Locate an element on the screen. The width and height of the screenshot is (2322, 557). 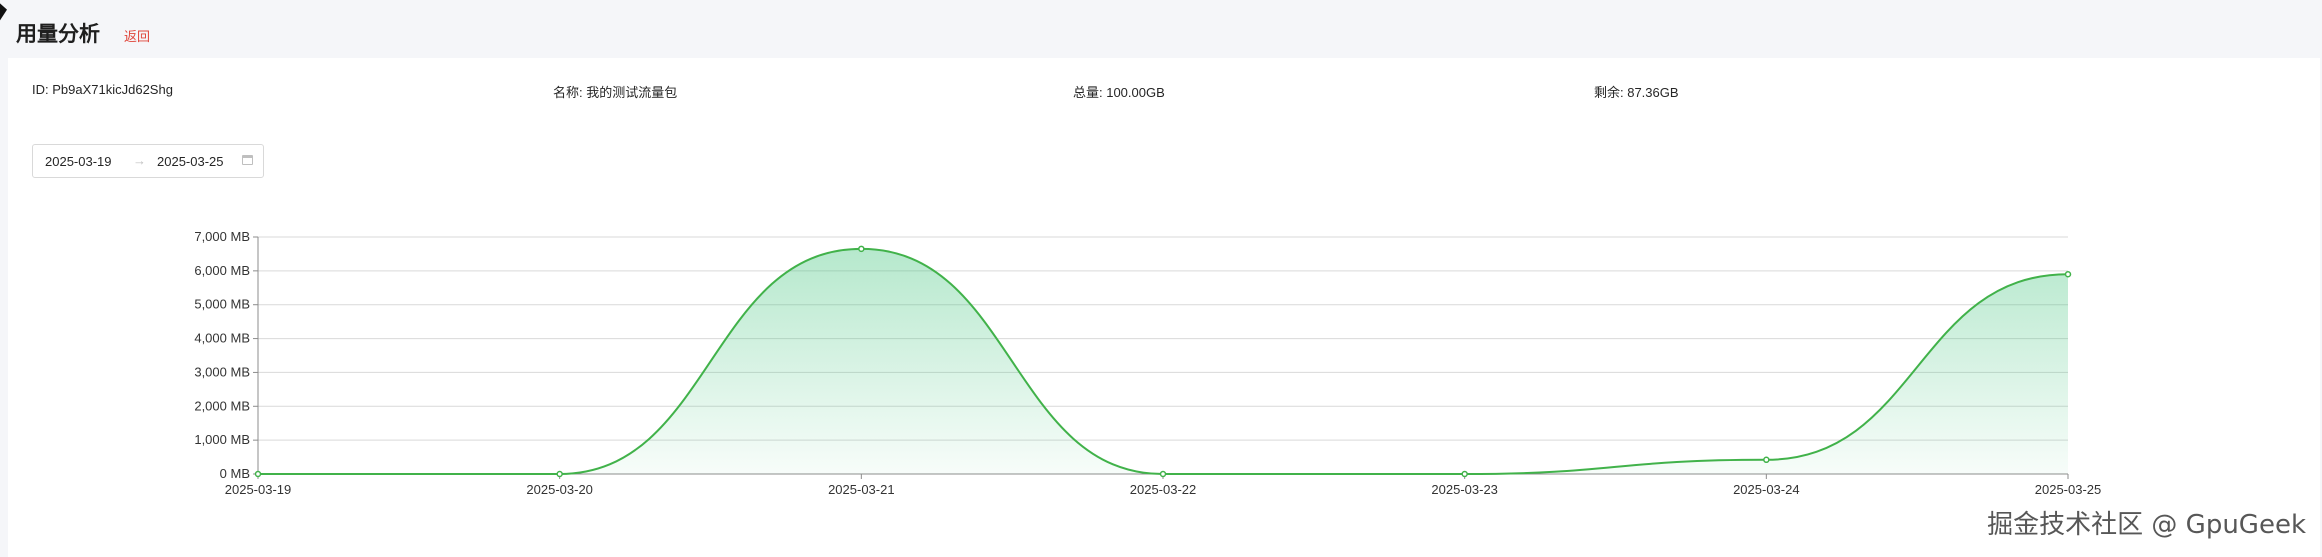
page-title: 用量分析 is located at coordinates (58, 34).